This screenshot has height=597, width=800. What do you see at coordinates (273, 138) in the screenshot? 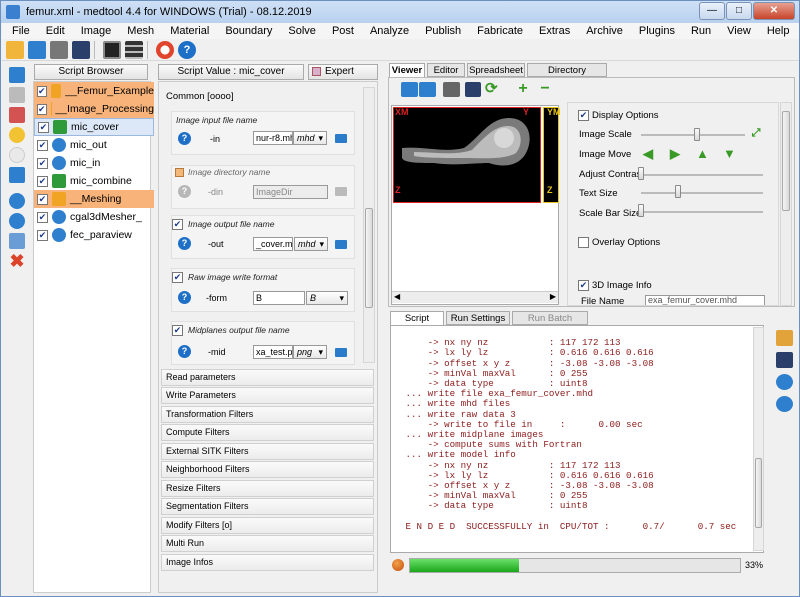
I see `input-file-field: nur-r8.mhd` at bounding box center [273, 138].